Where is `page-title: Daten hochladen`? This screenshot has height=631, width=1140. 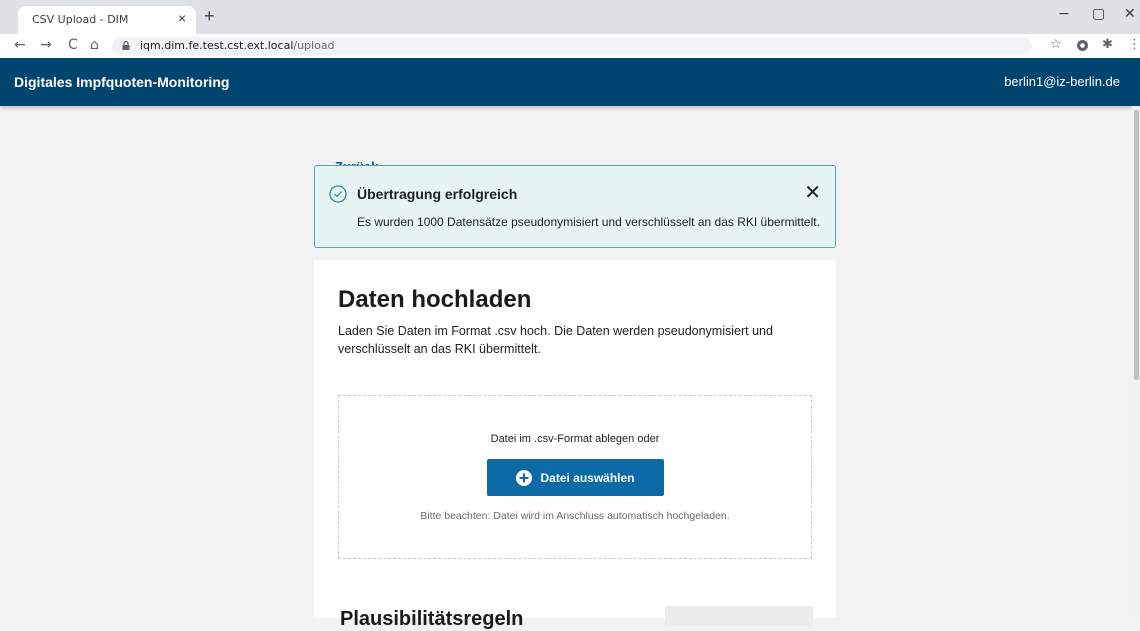 page-title: Daten hochladen is located at coordinates (435, 299).